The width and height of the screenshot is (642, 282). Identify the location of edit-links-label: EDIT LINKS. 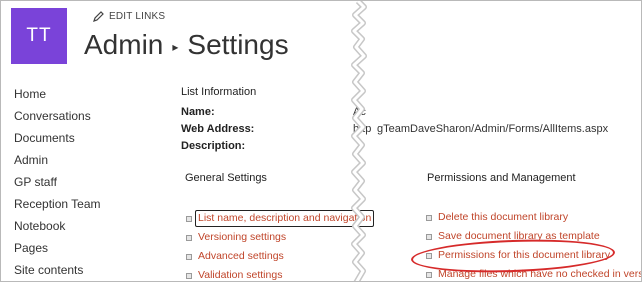
(137, 16).